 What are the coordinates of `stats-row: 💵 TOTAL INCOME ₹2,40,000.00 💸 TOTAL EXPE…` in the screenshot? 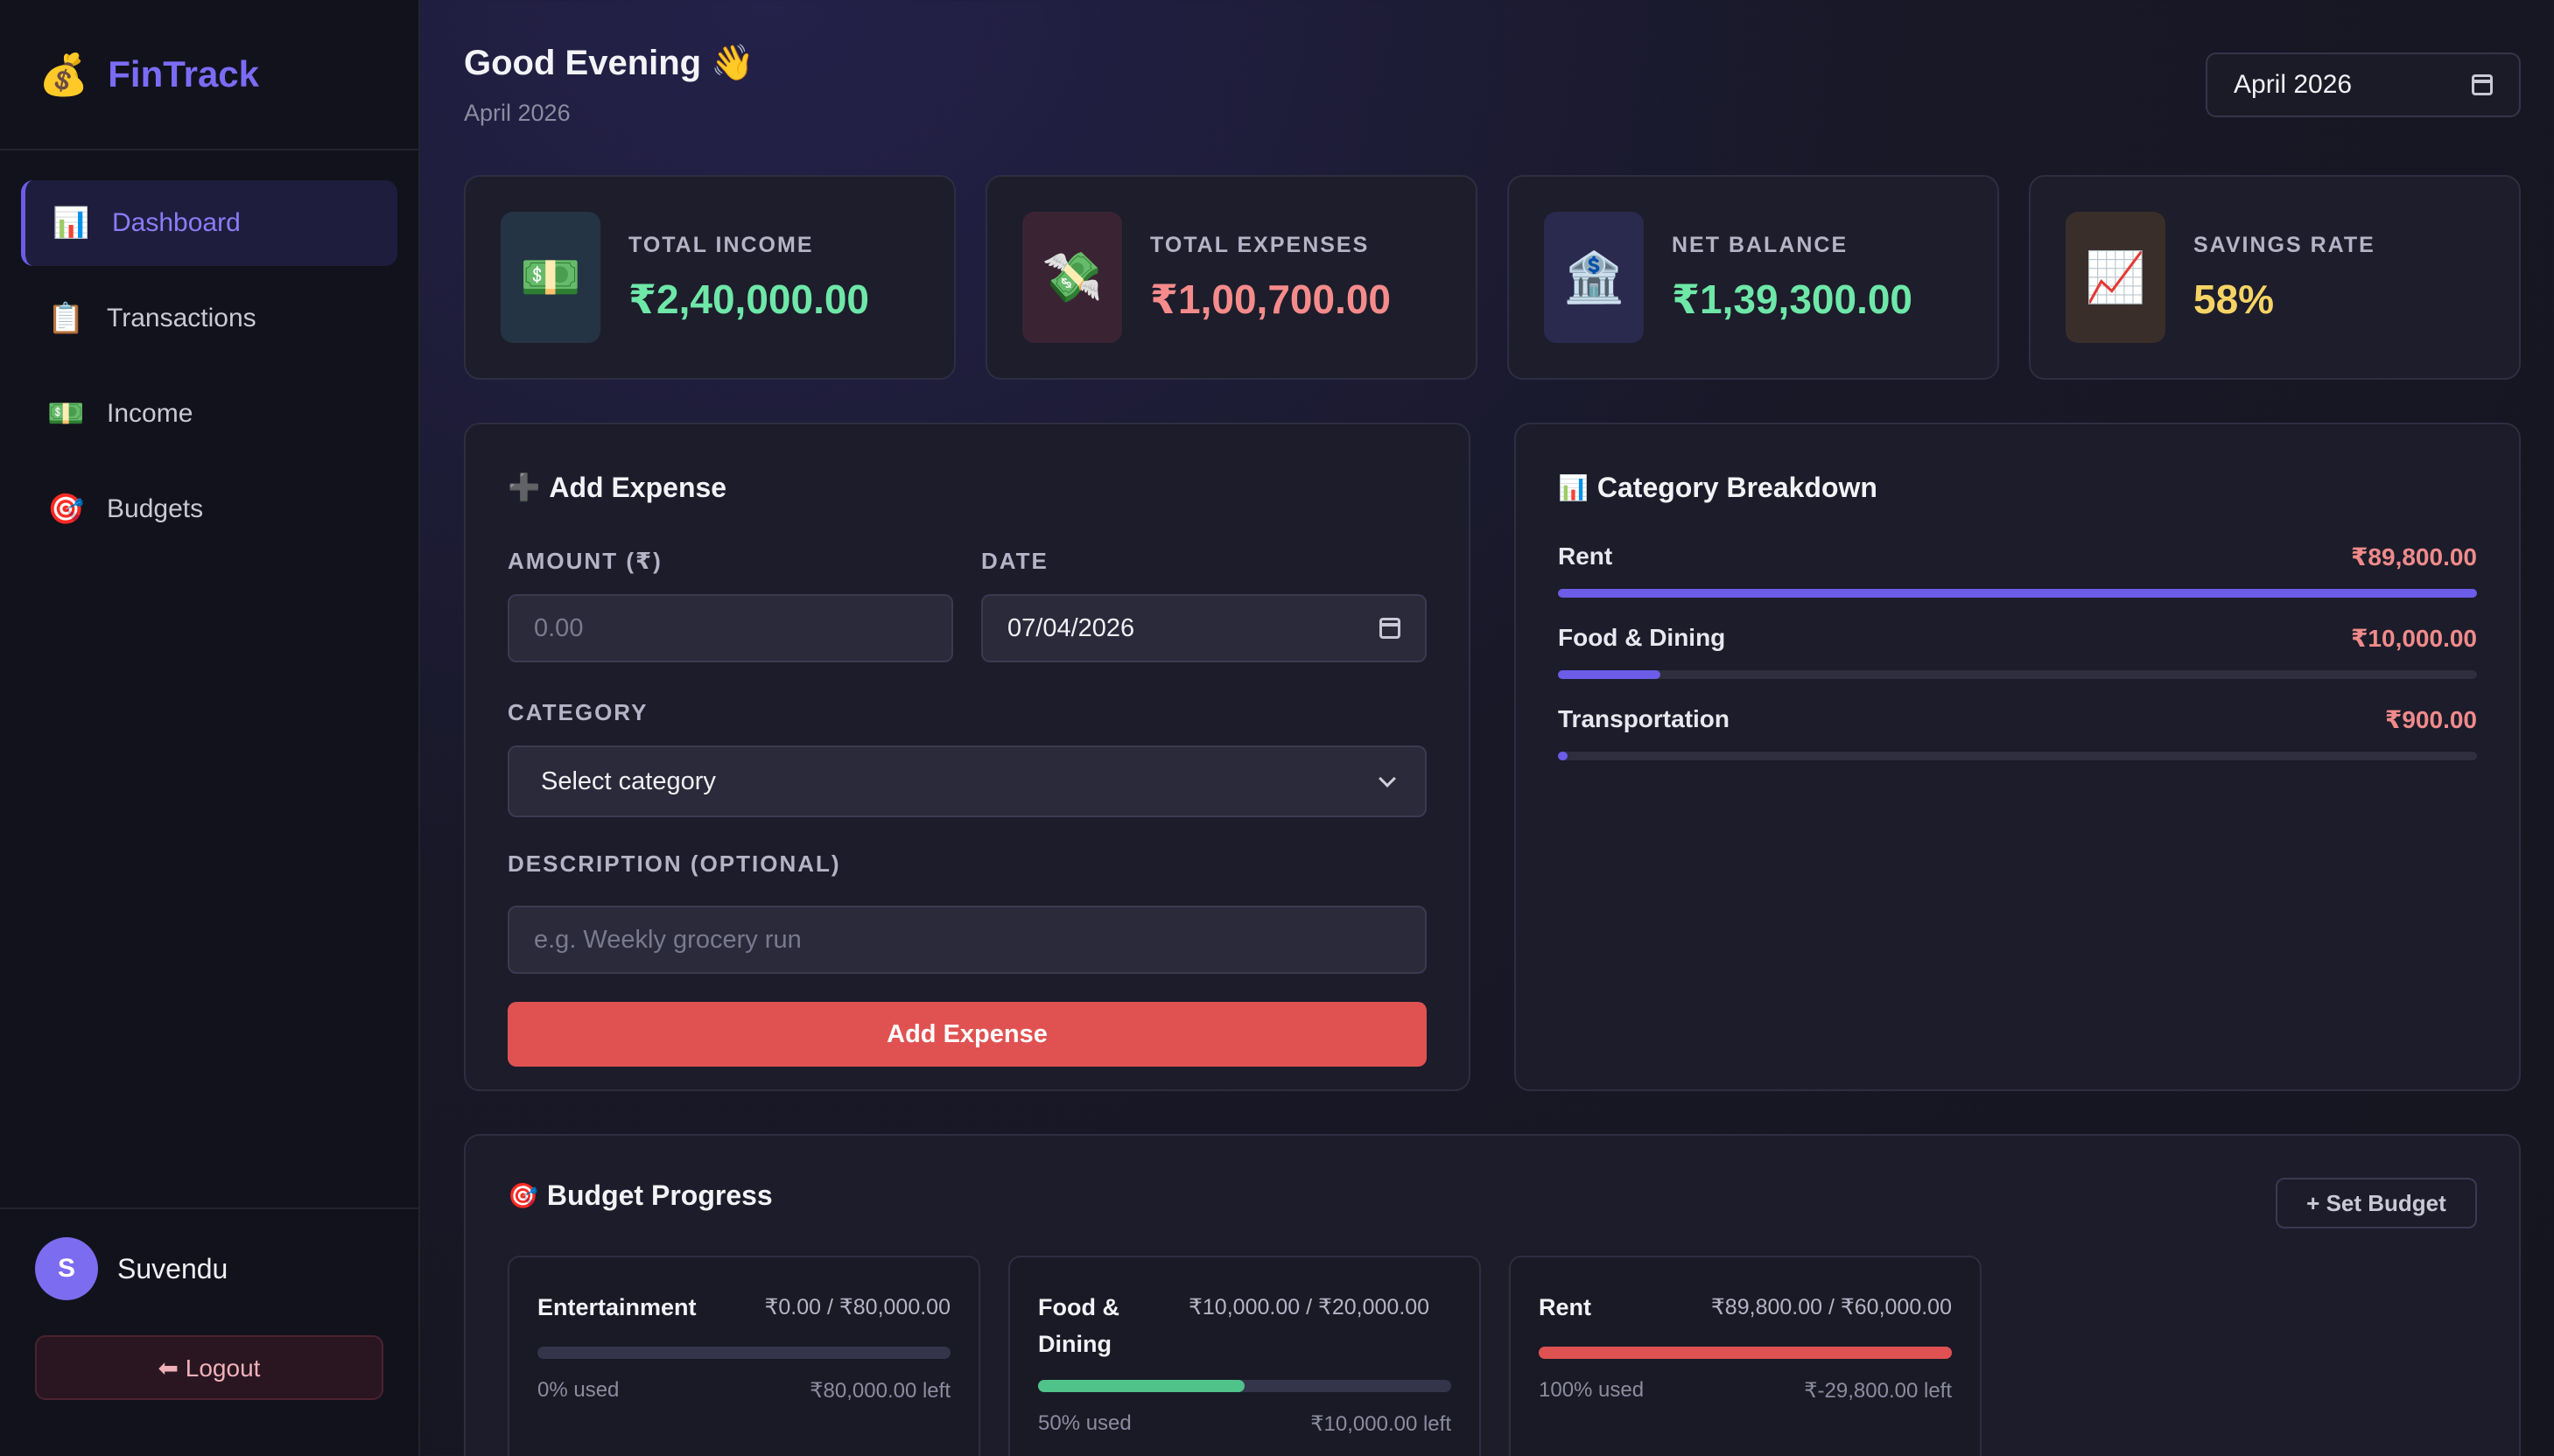 It's located at (1492, 277).